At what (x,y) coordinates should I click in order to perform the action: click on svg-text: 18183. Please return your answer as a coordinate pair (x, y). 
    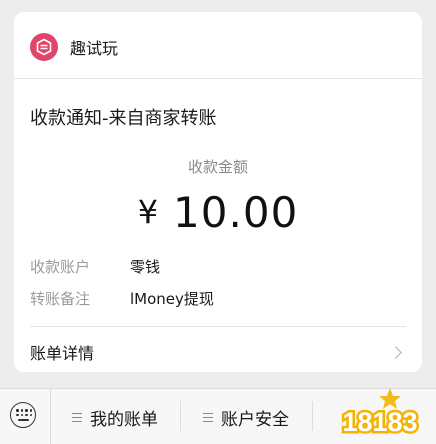
    Looking at the image, I should click on (379, 422).